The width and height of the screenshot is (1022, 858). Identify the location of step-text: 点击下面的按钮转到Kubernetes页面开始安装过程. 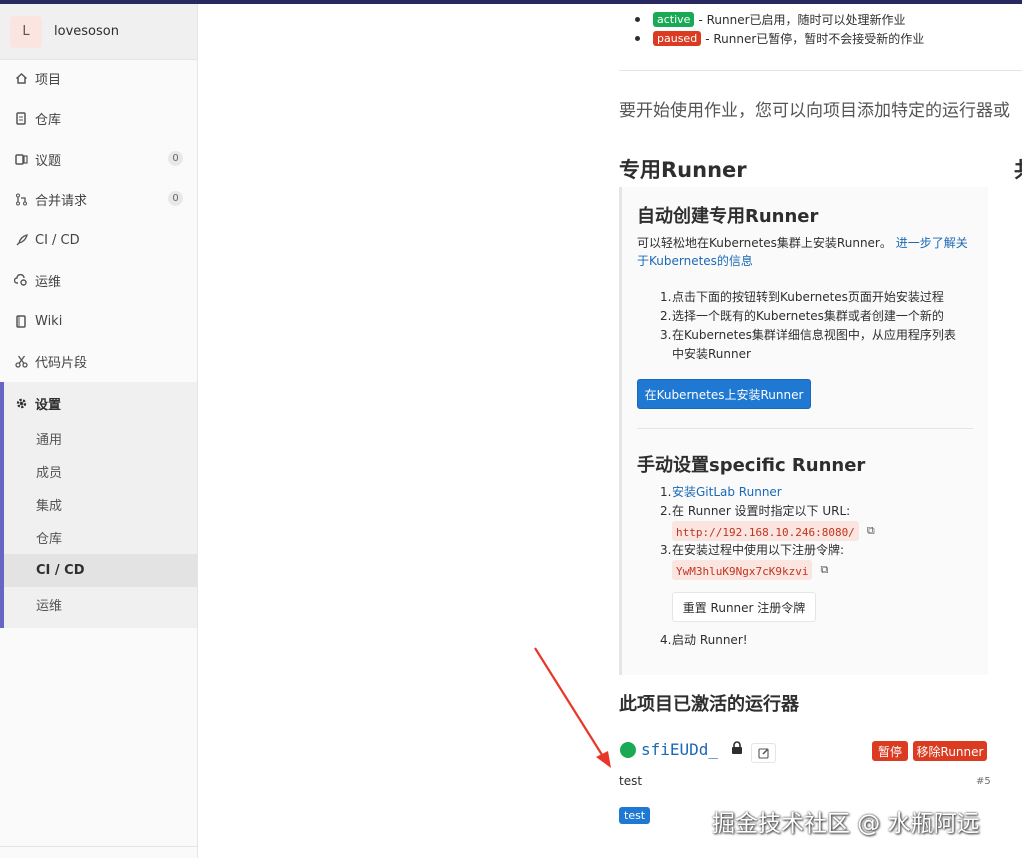
(808, 297).